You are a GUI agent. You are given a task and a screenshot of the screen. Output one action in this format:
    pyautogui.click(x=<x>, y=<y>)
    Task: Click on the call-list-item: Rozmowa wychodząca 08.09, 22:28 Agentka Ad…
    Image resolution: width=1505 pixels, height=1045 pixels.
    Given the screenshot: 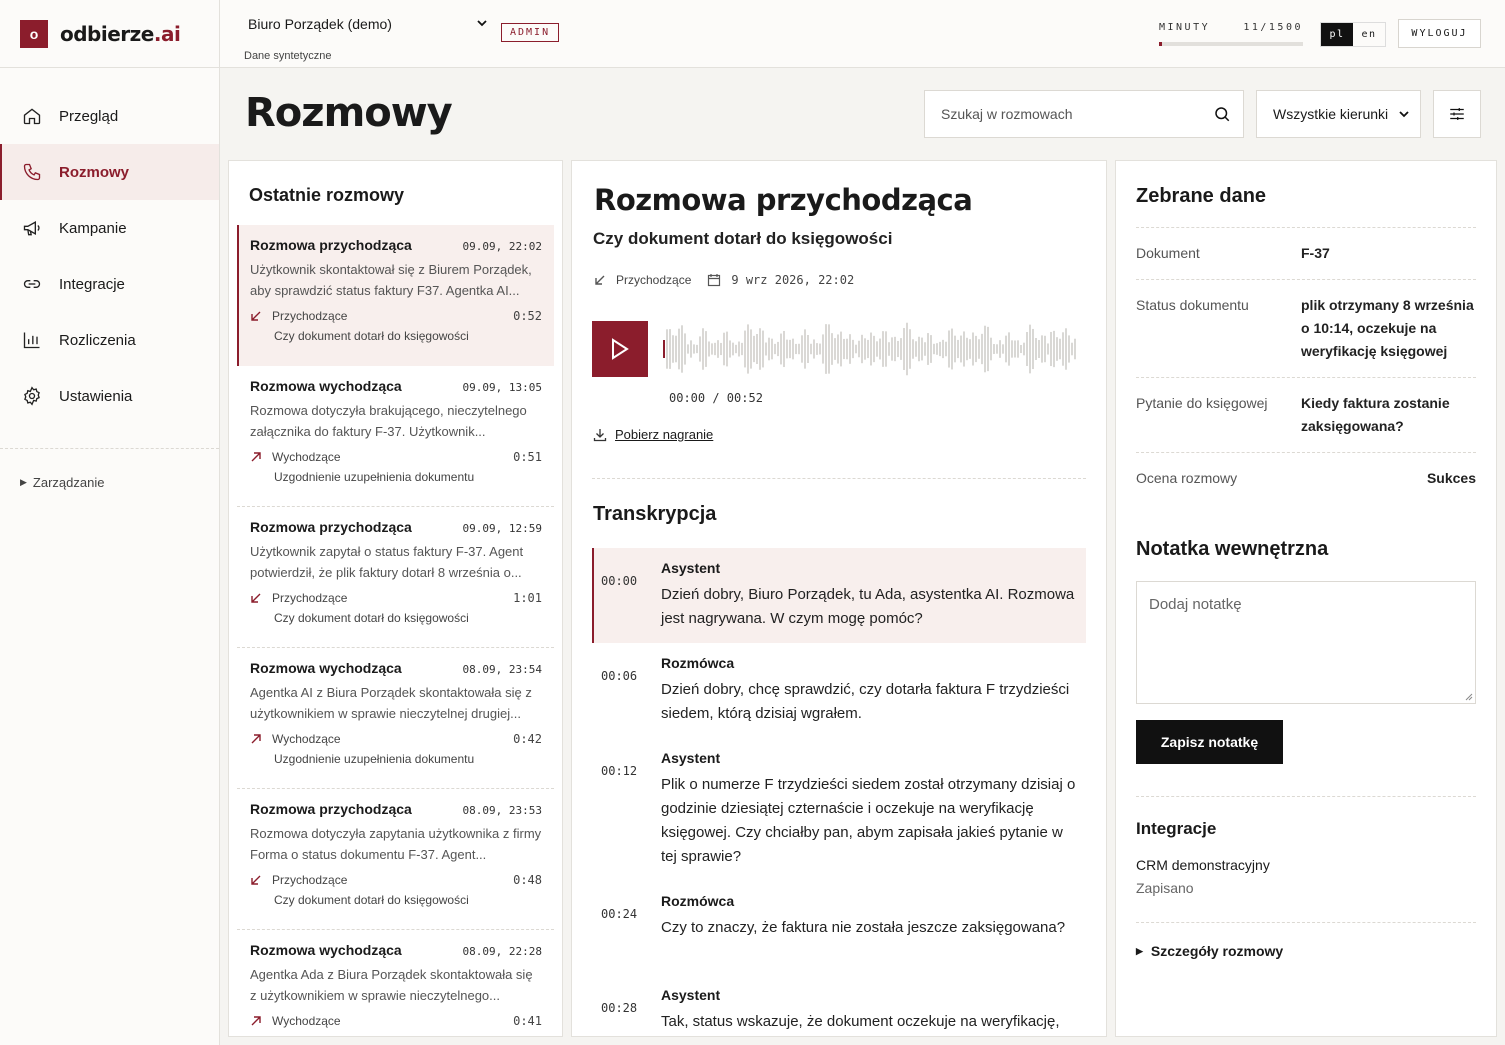 What is the action you would take?
    pyautogui.click(x=395, y=983)
    